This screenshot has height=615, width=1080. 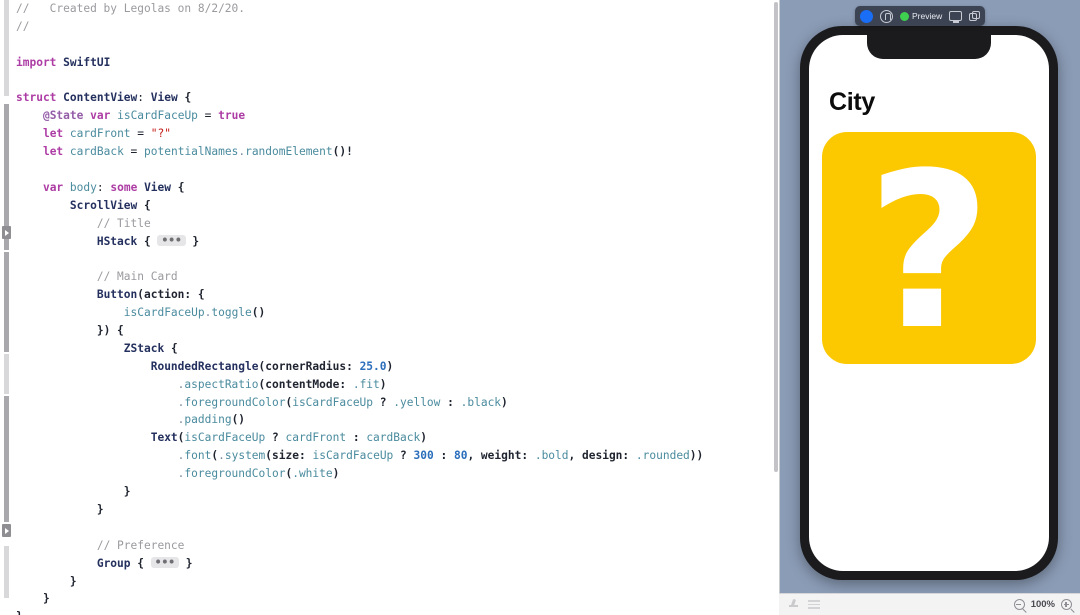 What do you see at coordinates (140, 295) in the screenshot?
I see `code-token: (` at bounding box center [140, 295].